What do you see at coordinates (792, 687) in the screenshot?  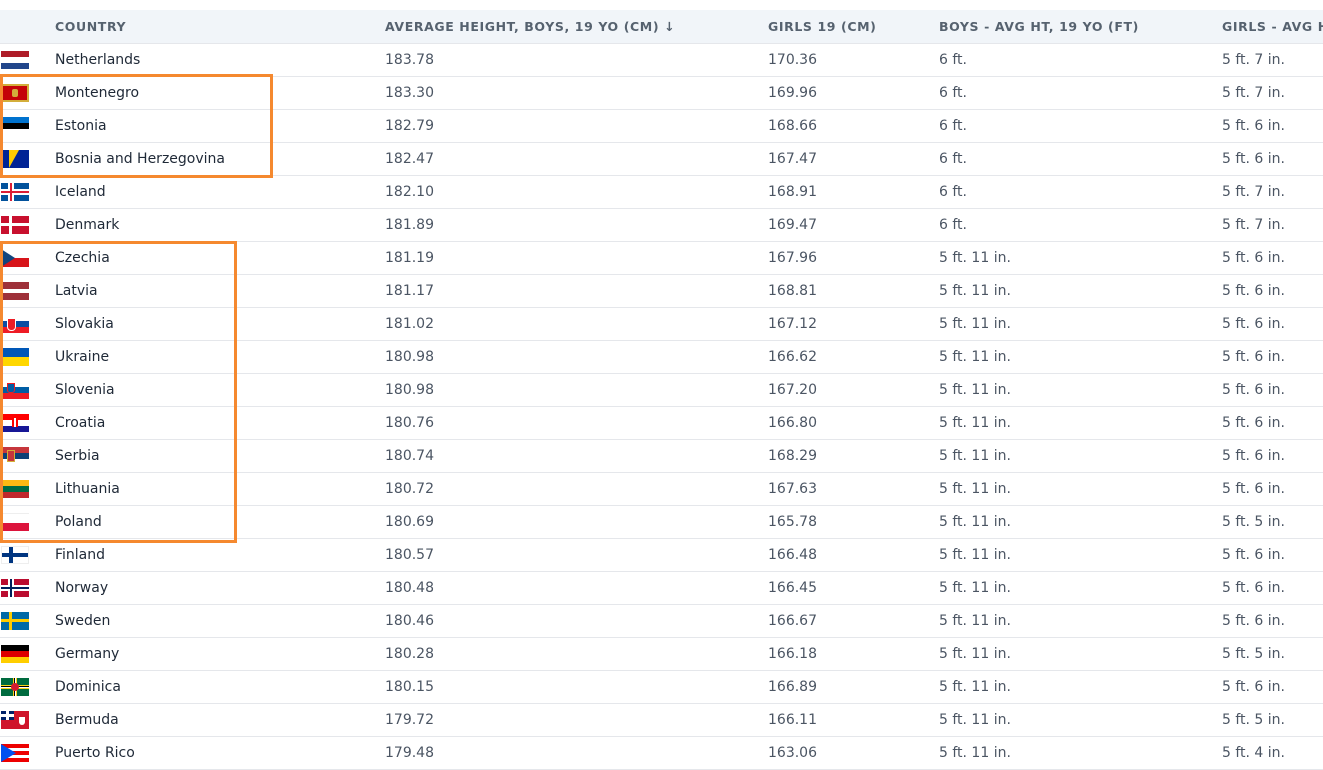 I see `girls-height-cm: 166.89` at bounding box center [792, 687].